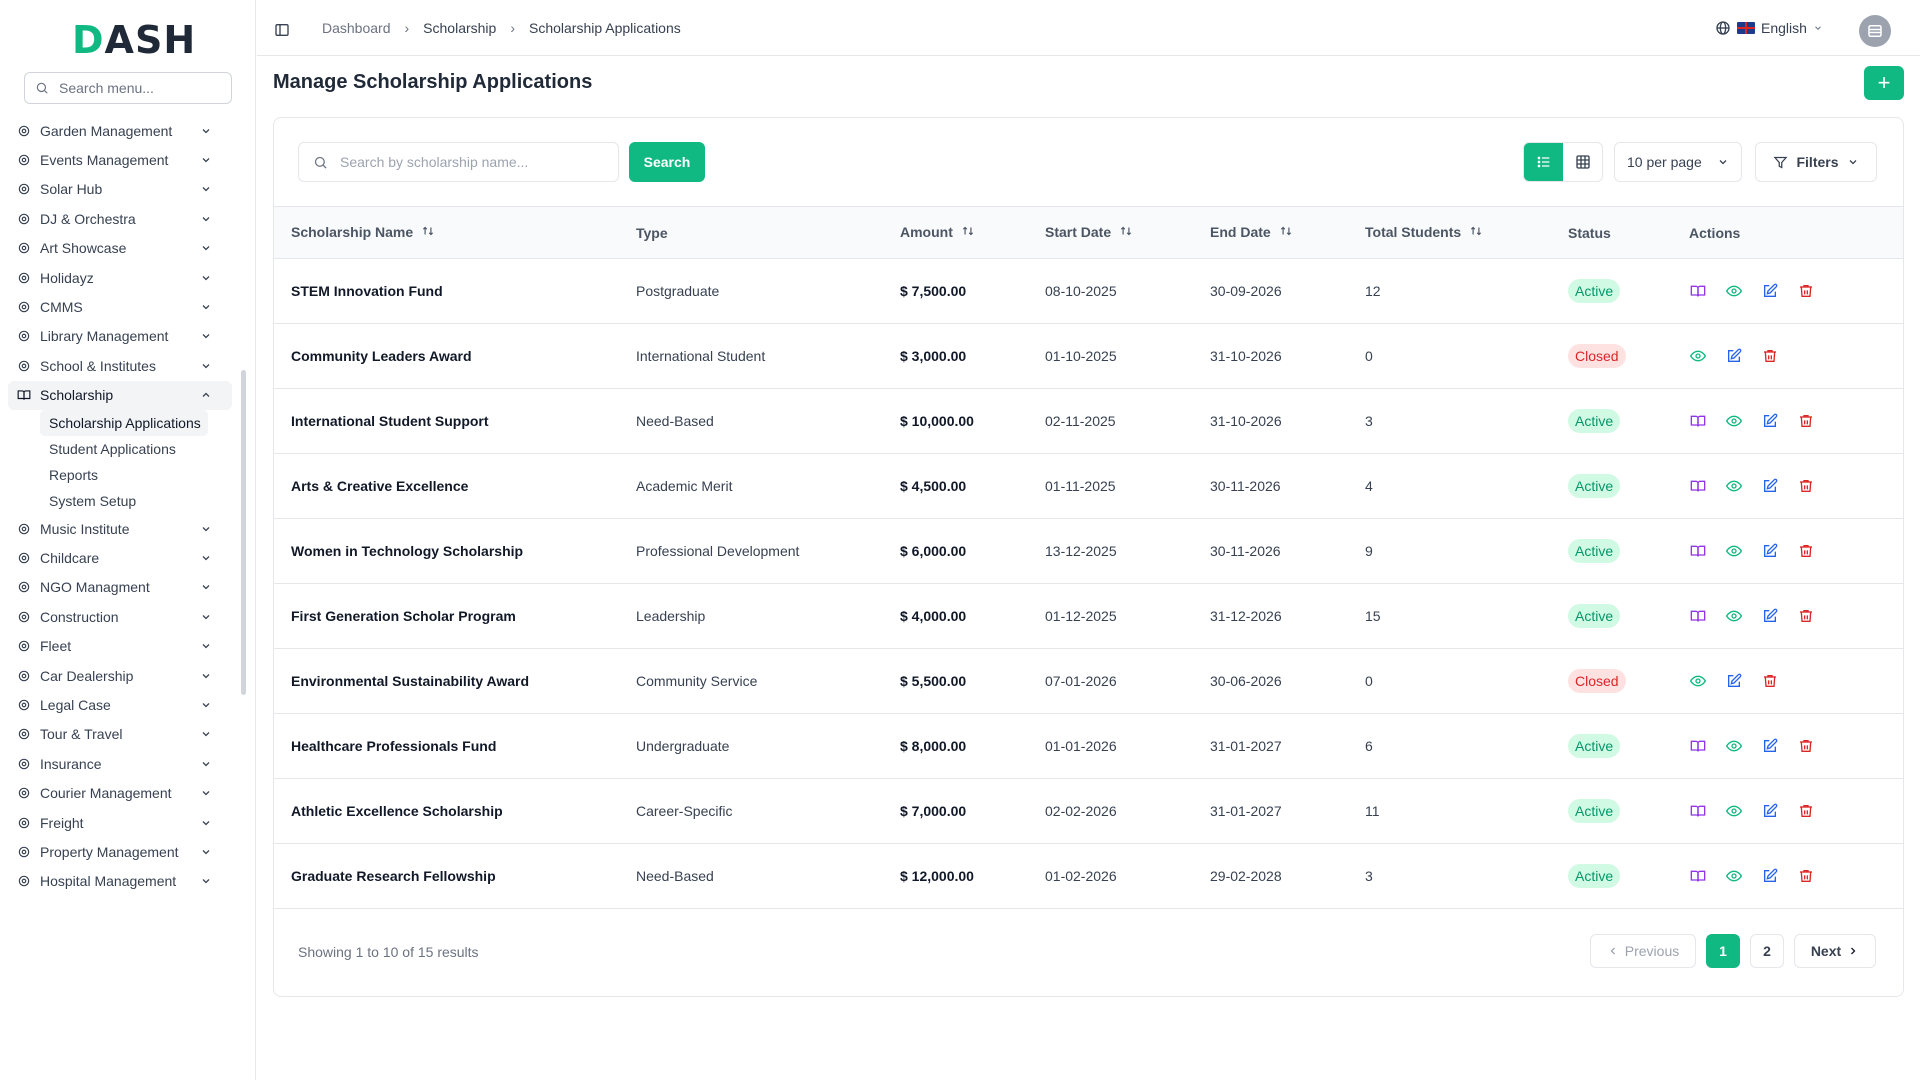 This screenshot has height=1080, width=1920. What do you see at coordinates (120, 306) in the screenshot?
I see `sidebar-item-cmms: CMMS` at bounding box center [120, 306].